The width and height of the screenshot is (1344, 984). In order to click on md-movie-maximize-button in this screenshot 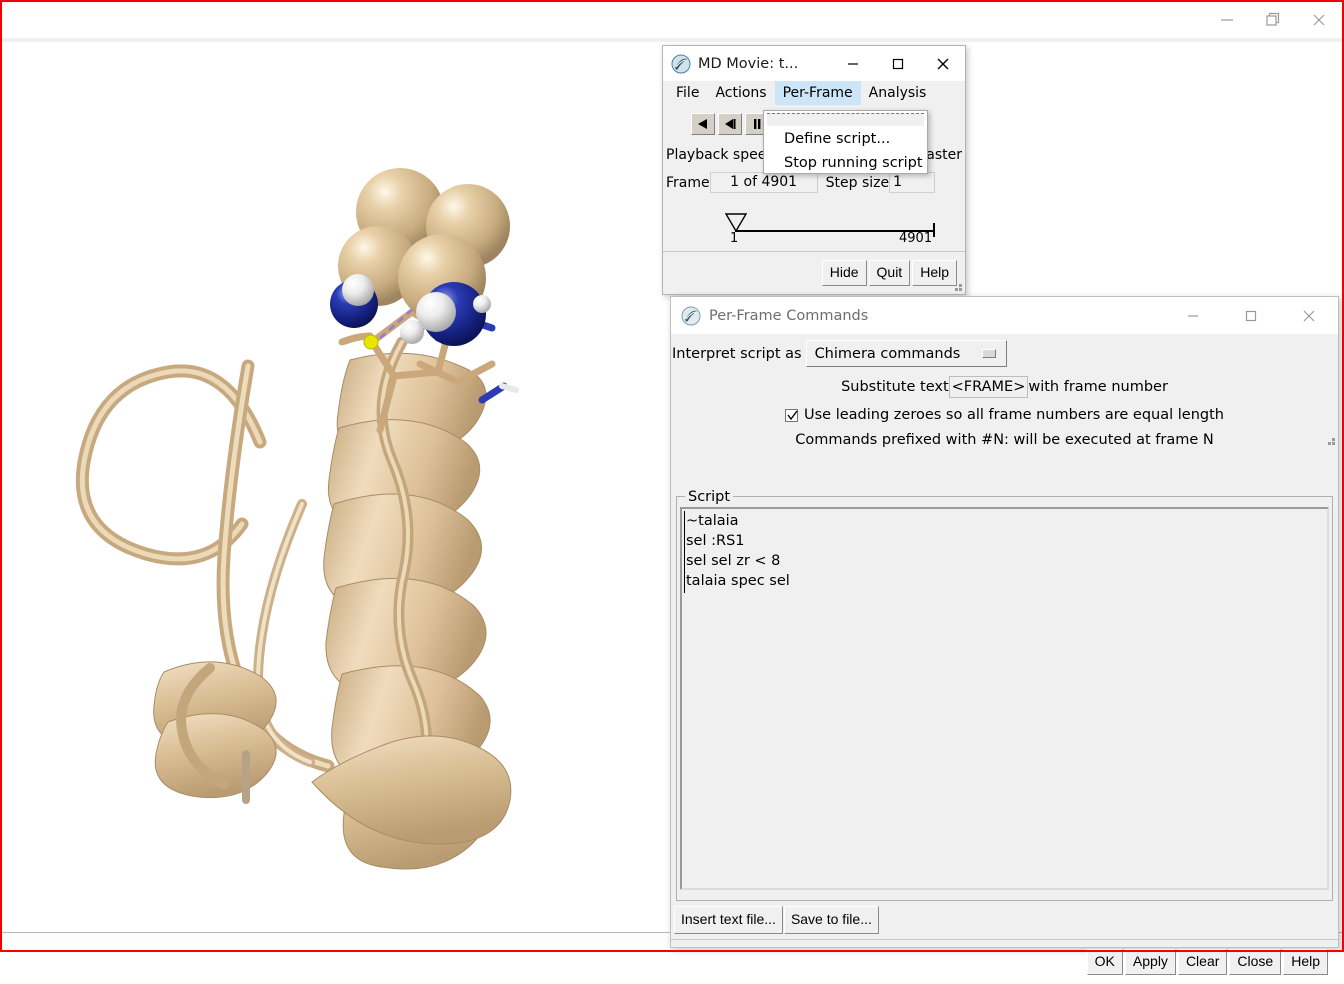, I will do `click(897, 63)`.